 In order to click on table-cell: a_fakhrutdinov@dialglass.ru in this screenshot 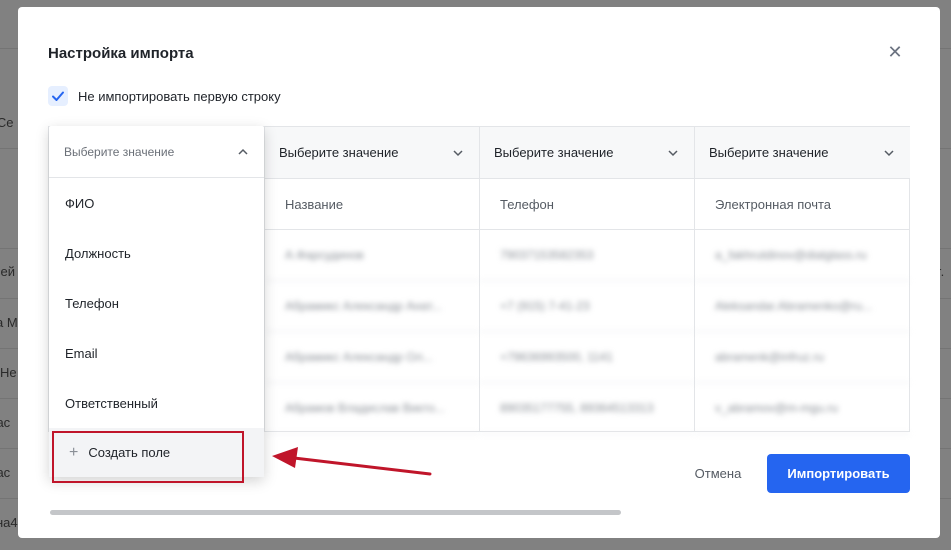, I will do `click(802, 255)`.